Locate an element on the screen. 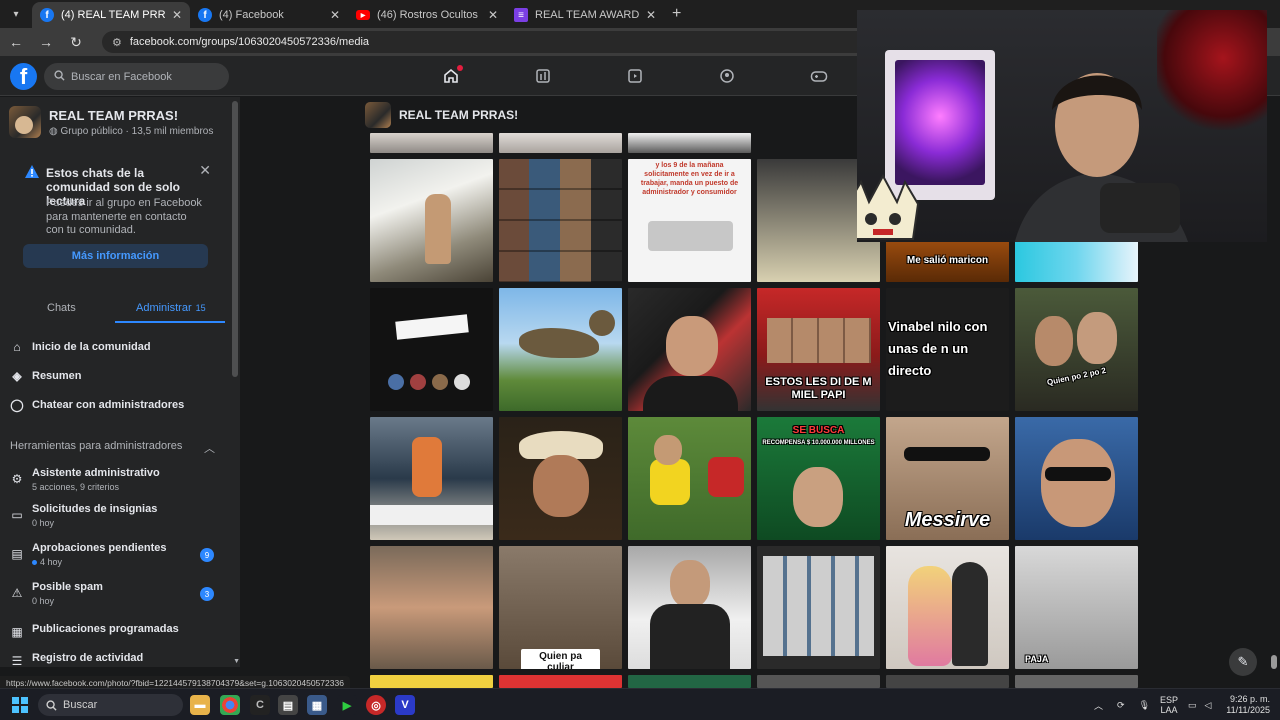  page-scrollbar is located at coordinates (1274, 662).